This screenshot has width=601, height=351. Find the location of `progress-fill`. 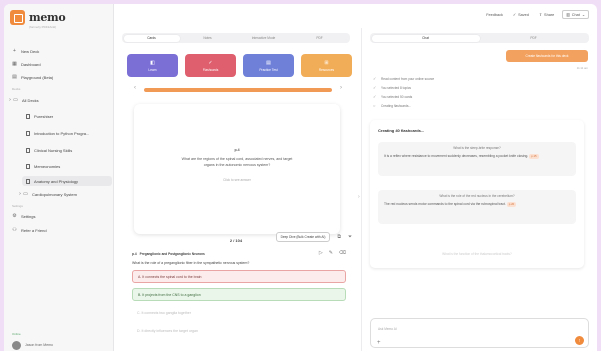

progress-fill is located at coordinates (238, 90).